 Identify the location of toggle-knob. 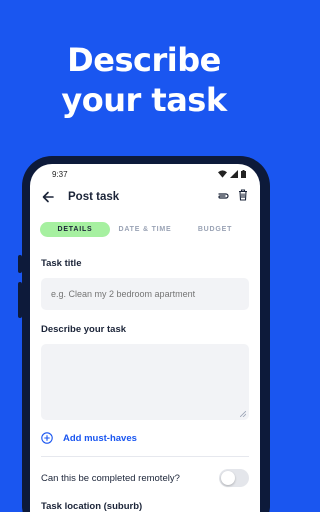
(228, 478).